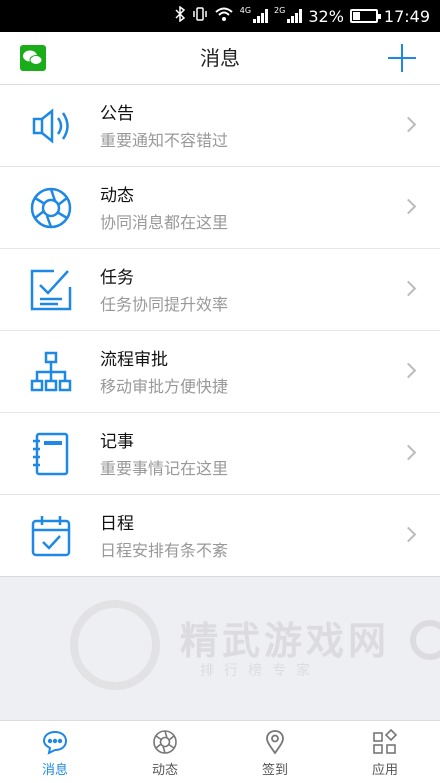 This screenshot has width=440, height=783. What do you see at coordinates (220, 290) in the screenshot?
I see `list-item-task: 任务 任务协同提升效率` at bounding box center [220, 290].